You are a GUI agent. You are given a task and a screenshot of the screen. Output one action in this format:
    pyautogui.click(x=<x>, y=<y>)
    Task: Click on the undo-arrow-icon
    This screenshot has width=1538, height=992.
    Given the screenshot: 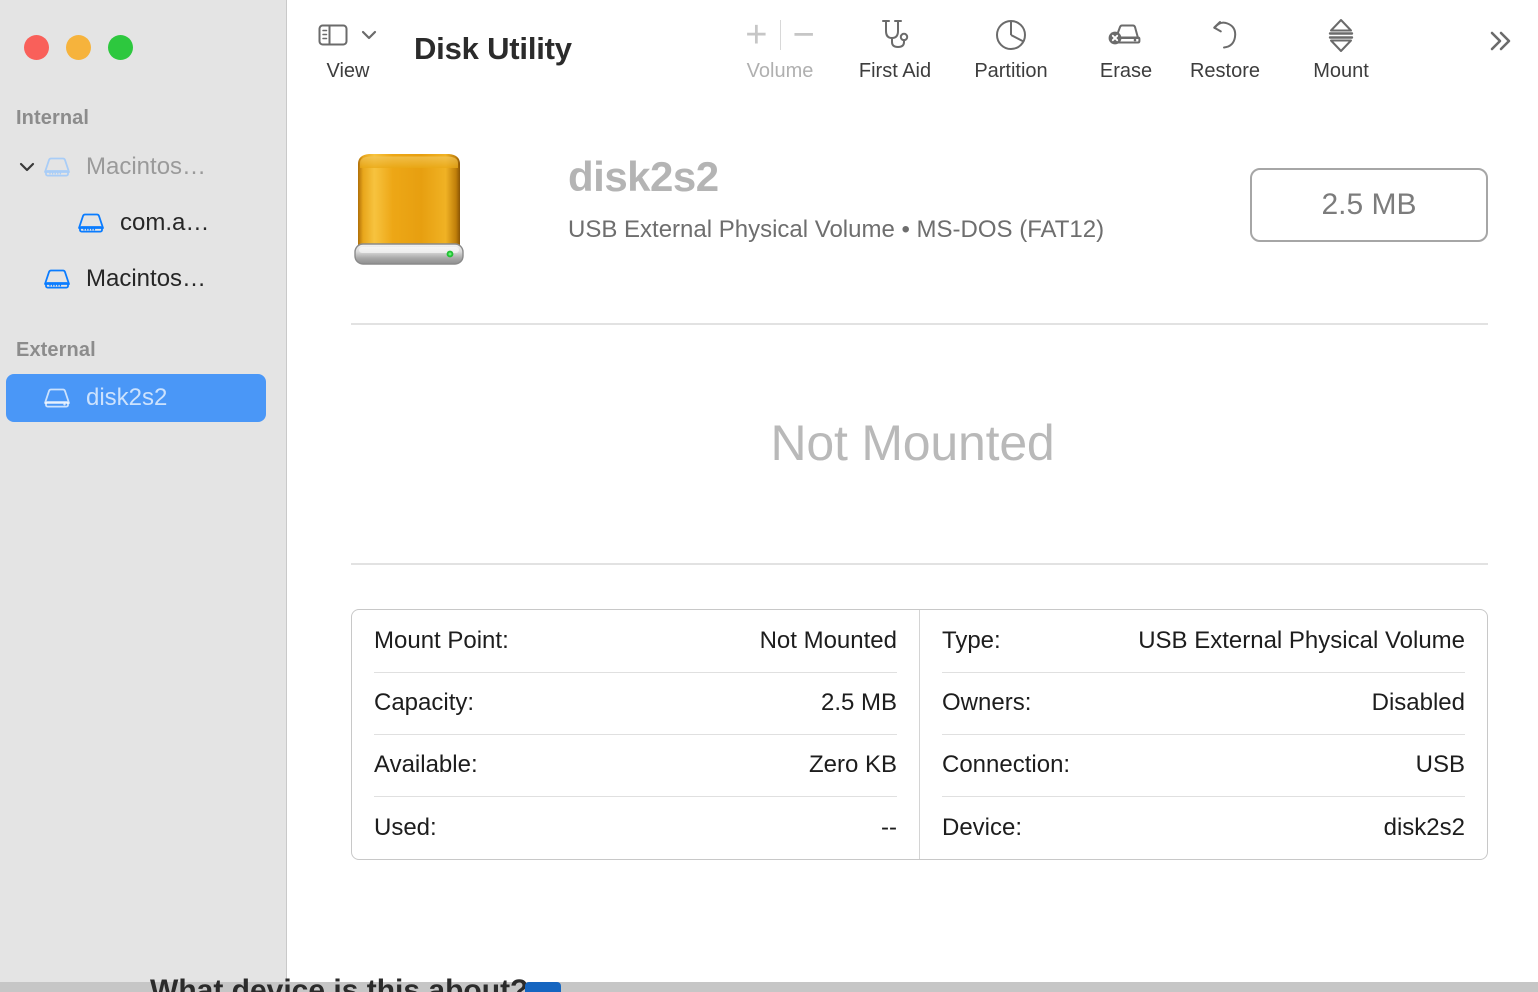 What is the action you would take?
    pyautogui.click(x=1225, y=35)
    